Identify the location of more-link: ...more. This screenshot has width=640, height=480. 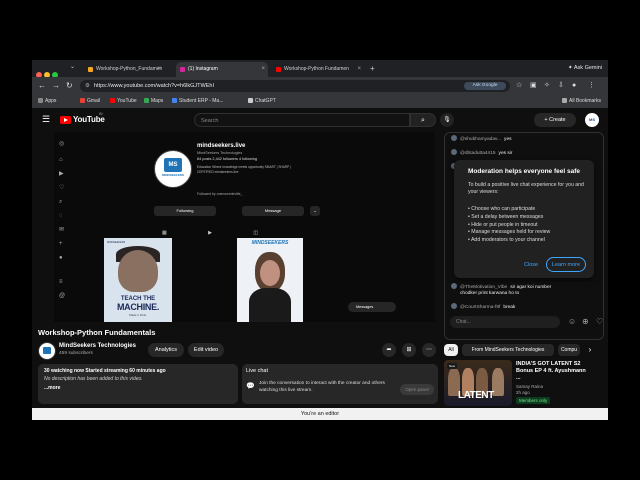
(52, 388).